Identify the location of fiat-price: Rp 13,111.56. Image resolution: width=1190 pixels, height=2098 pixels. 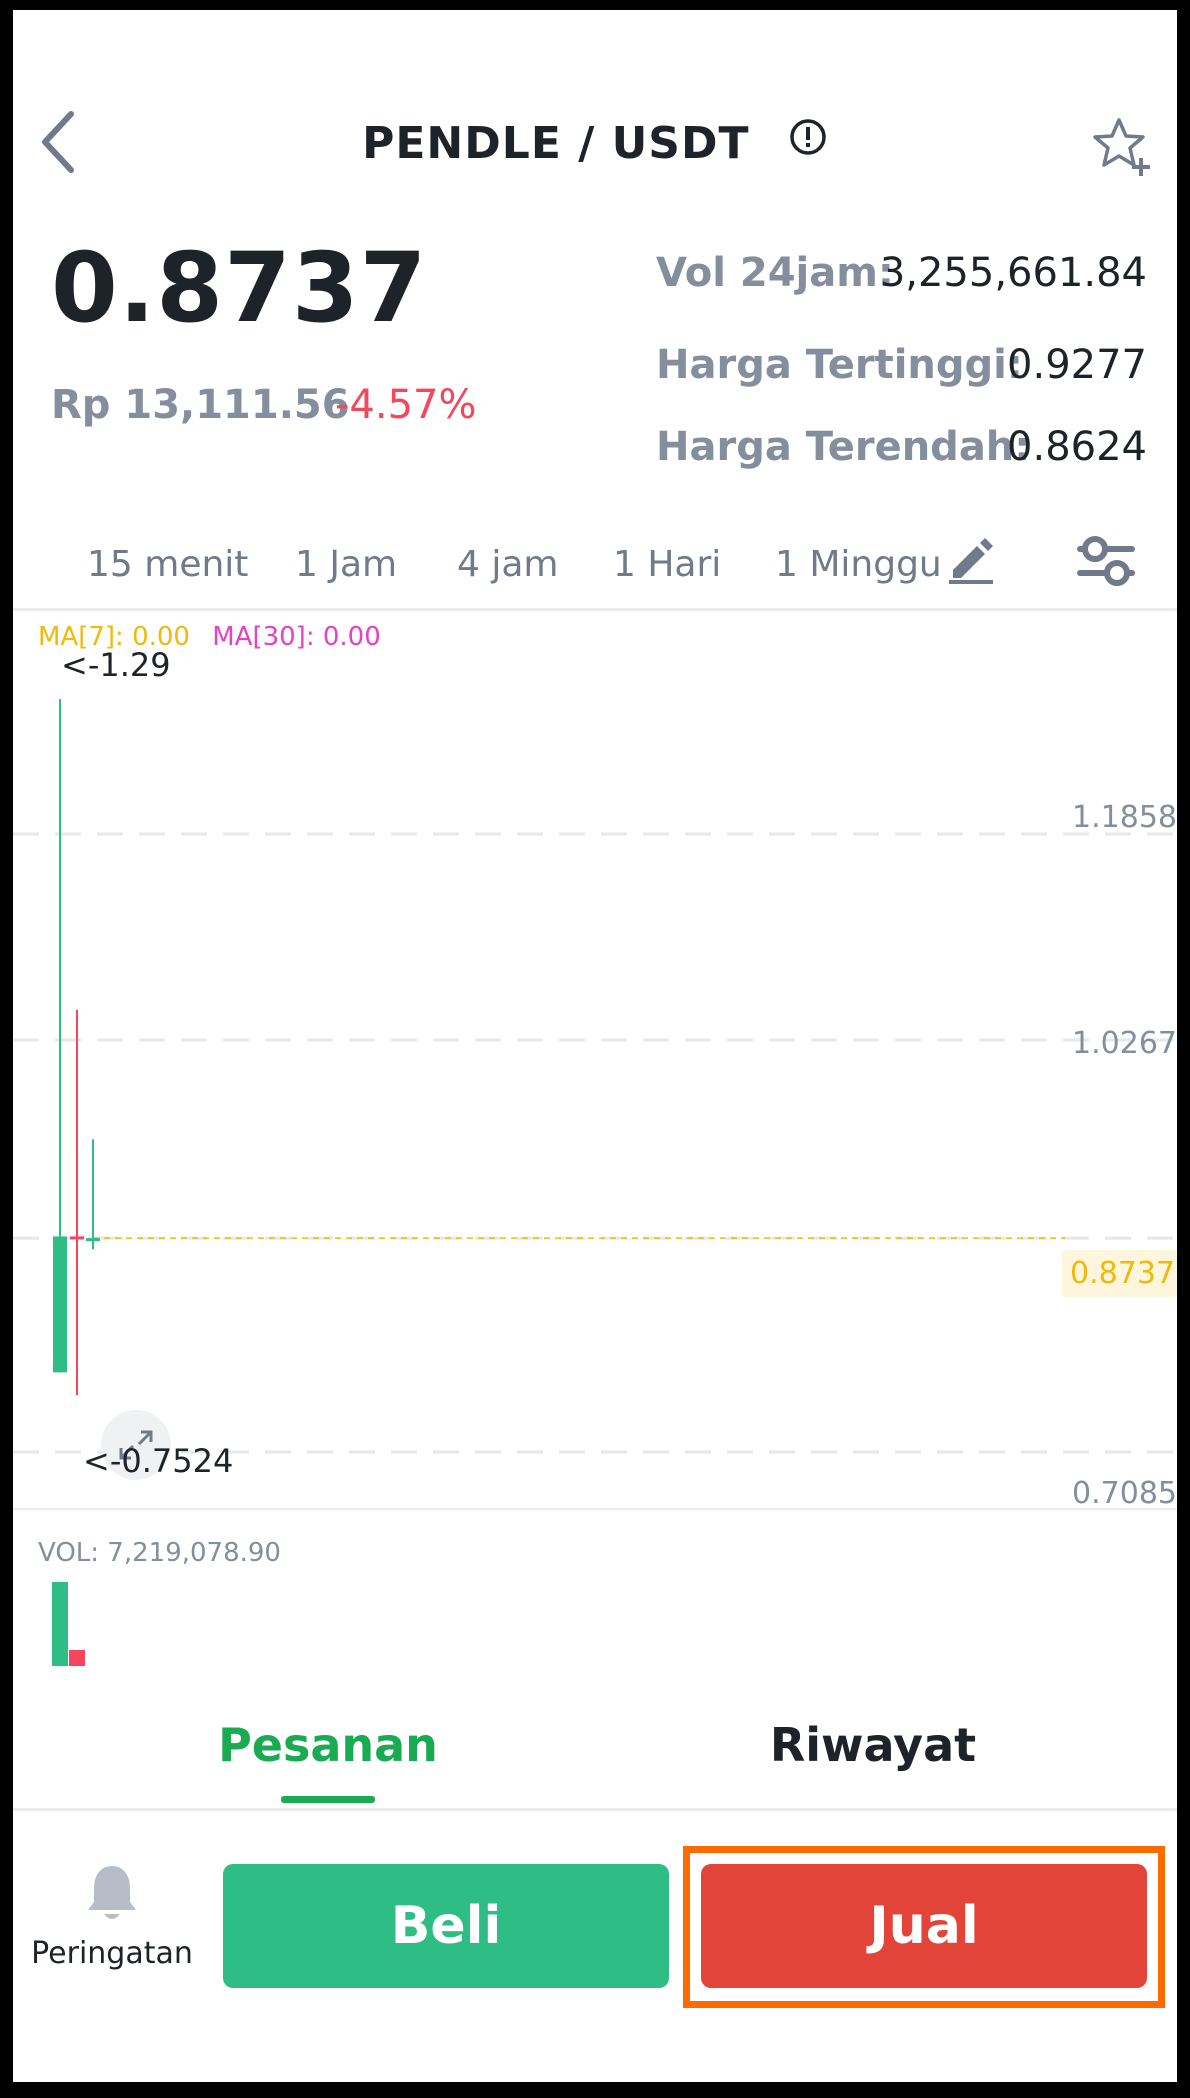
(200, 405).